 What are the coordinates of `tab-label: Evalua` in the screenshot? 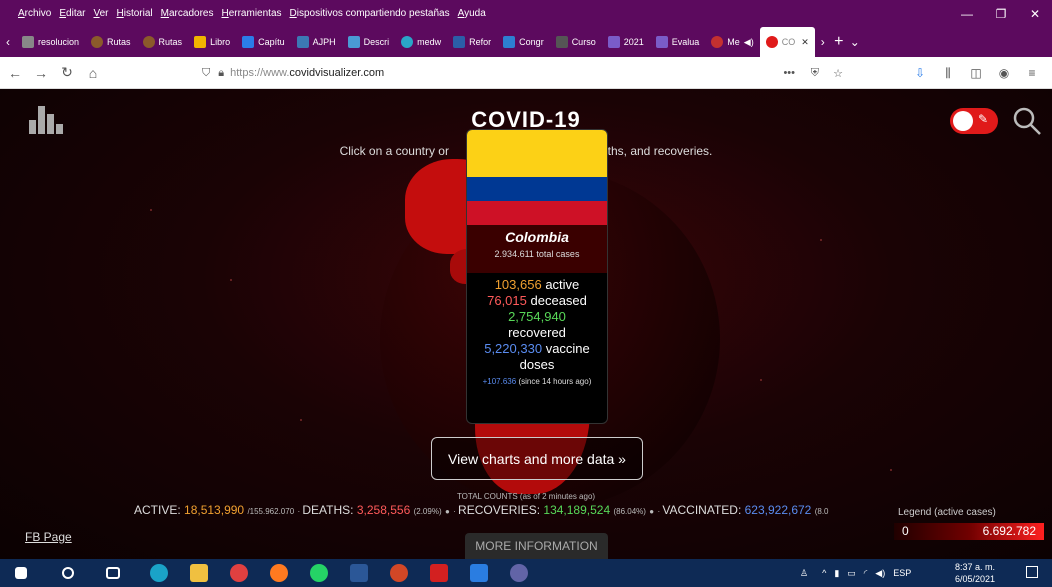 It's located at (685, 42).